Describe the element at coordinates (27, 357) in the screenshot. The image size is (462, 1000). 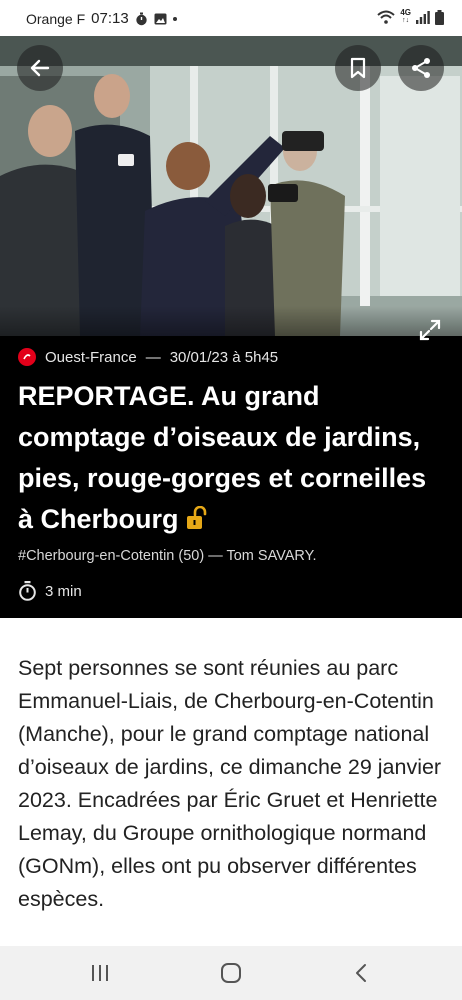
I see `ouest-france-logo` at that location.